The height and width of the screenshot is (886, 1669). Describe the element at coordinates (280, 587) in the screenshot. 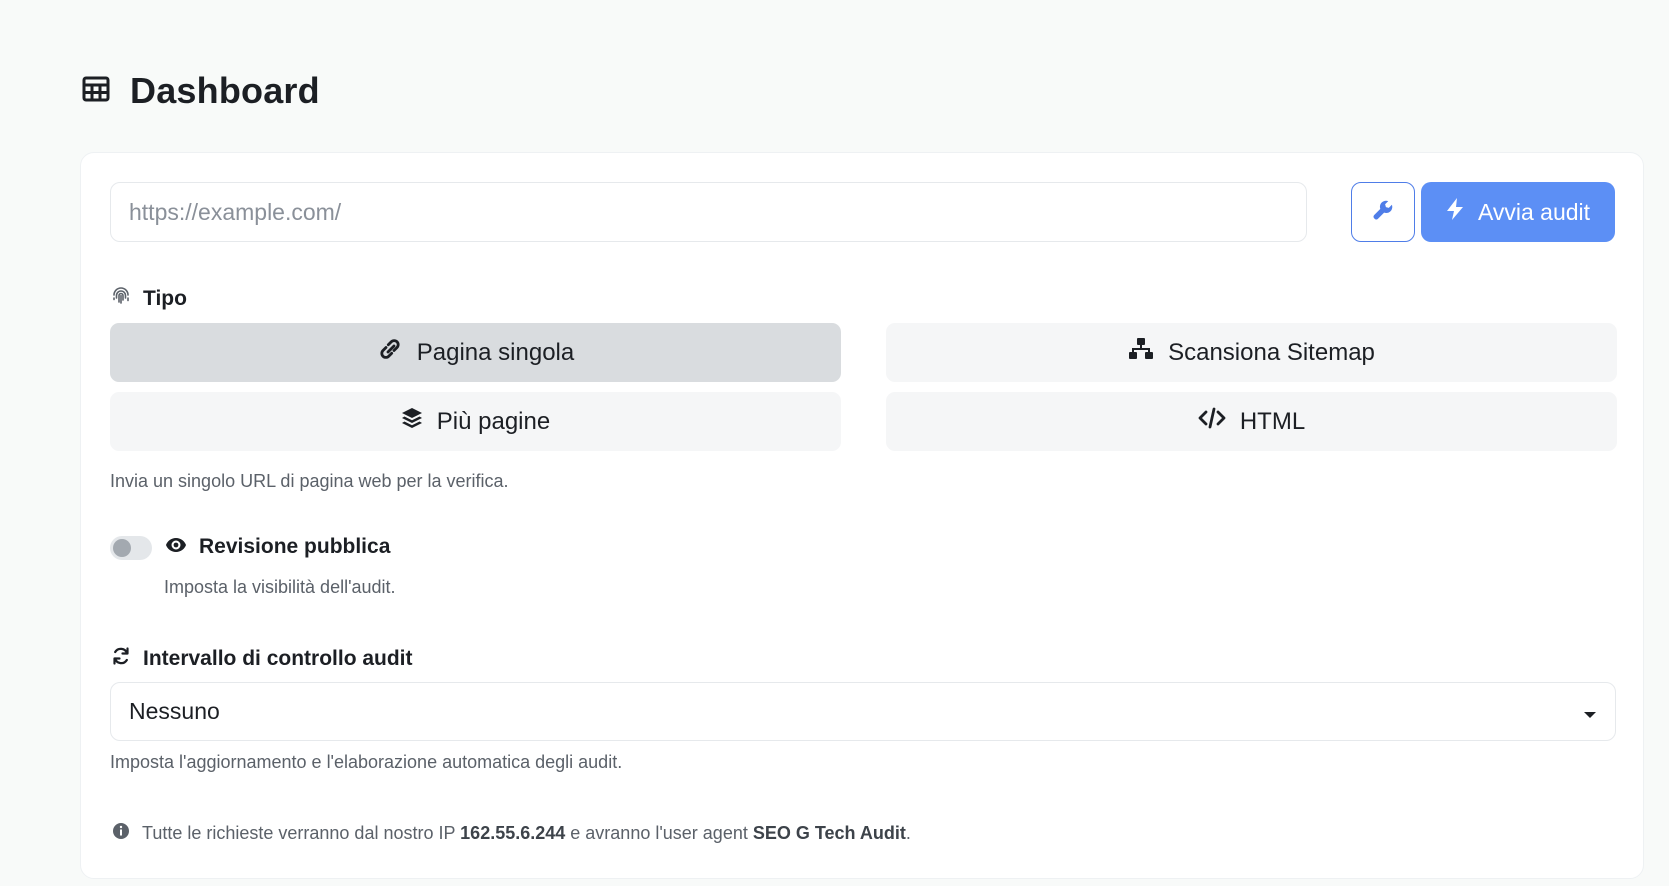

I see `public-review-help-text: Imposta la visibilità dell'audit.` at that location.